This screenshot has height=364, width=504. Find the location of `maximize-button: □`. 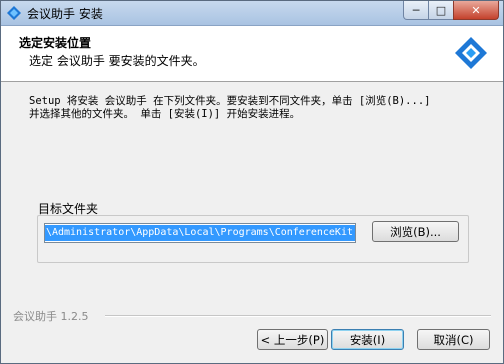

maximize-button: □ is located at coordinates (441, 10).